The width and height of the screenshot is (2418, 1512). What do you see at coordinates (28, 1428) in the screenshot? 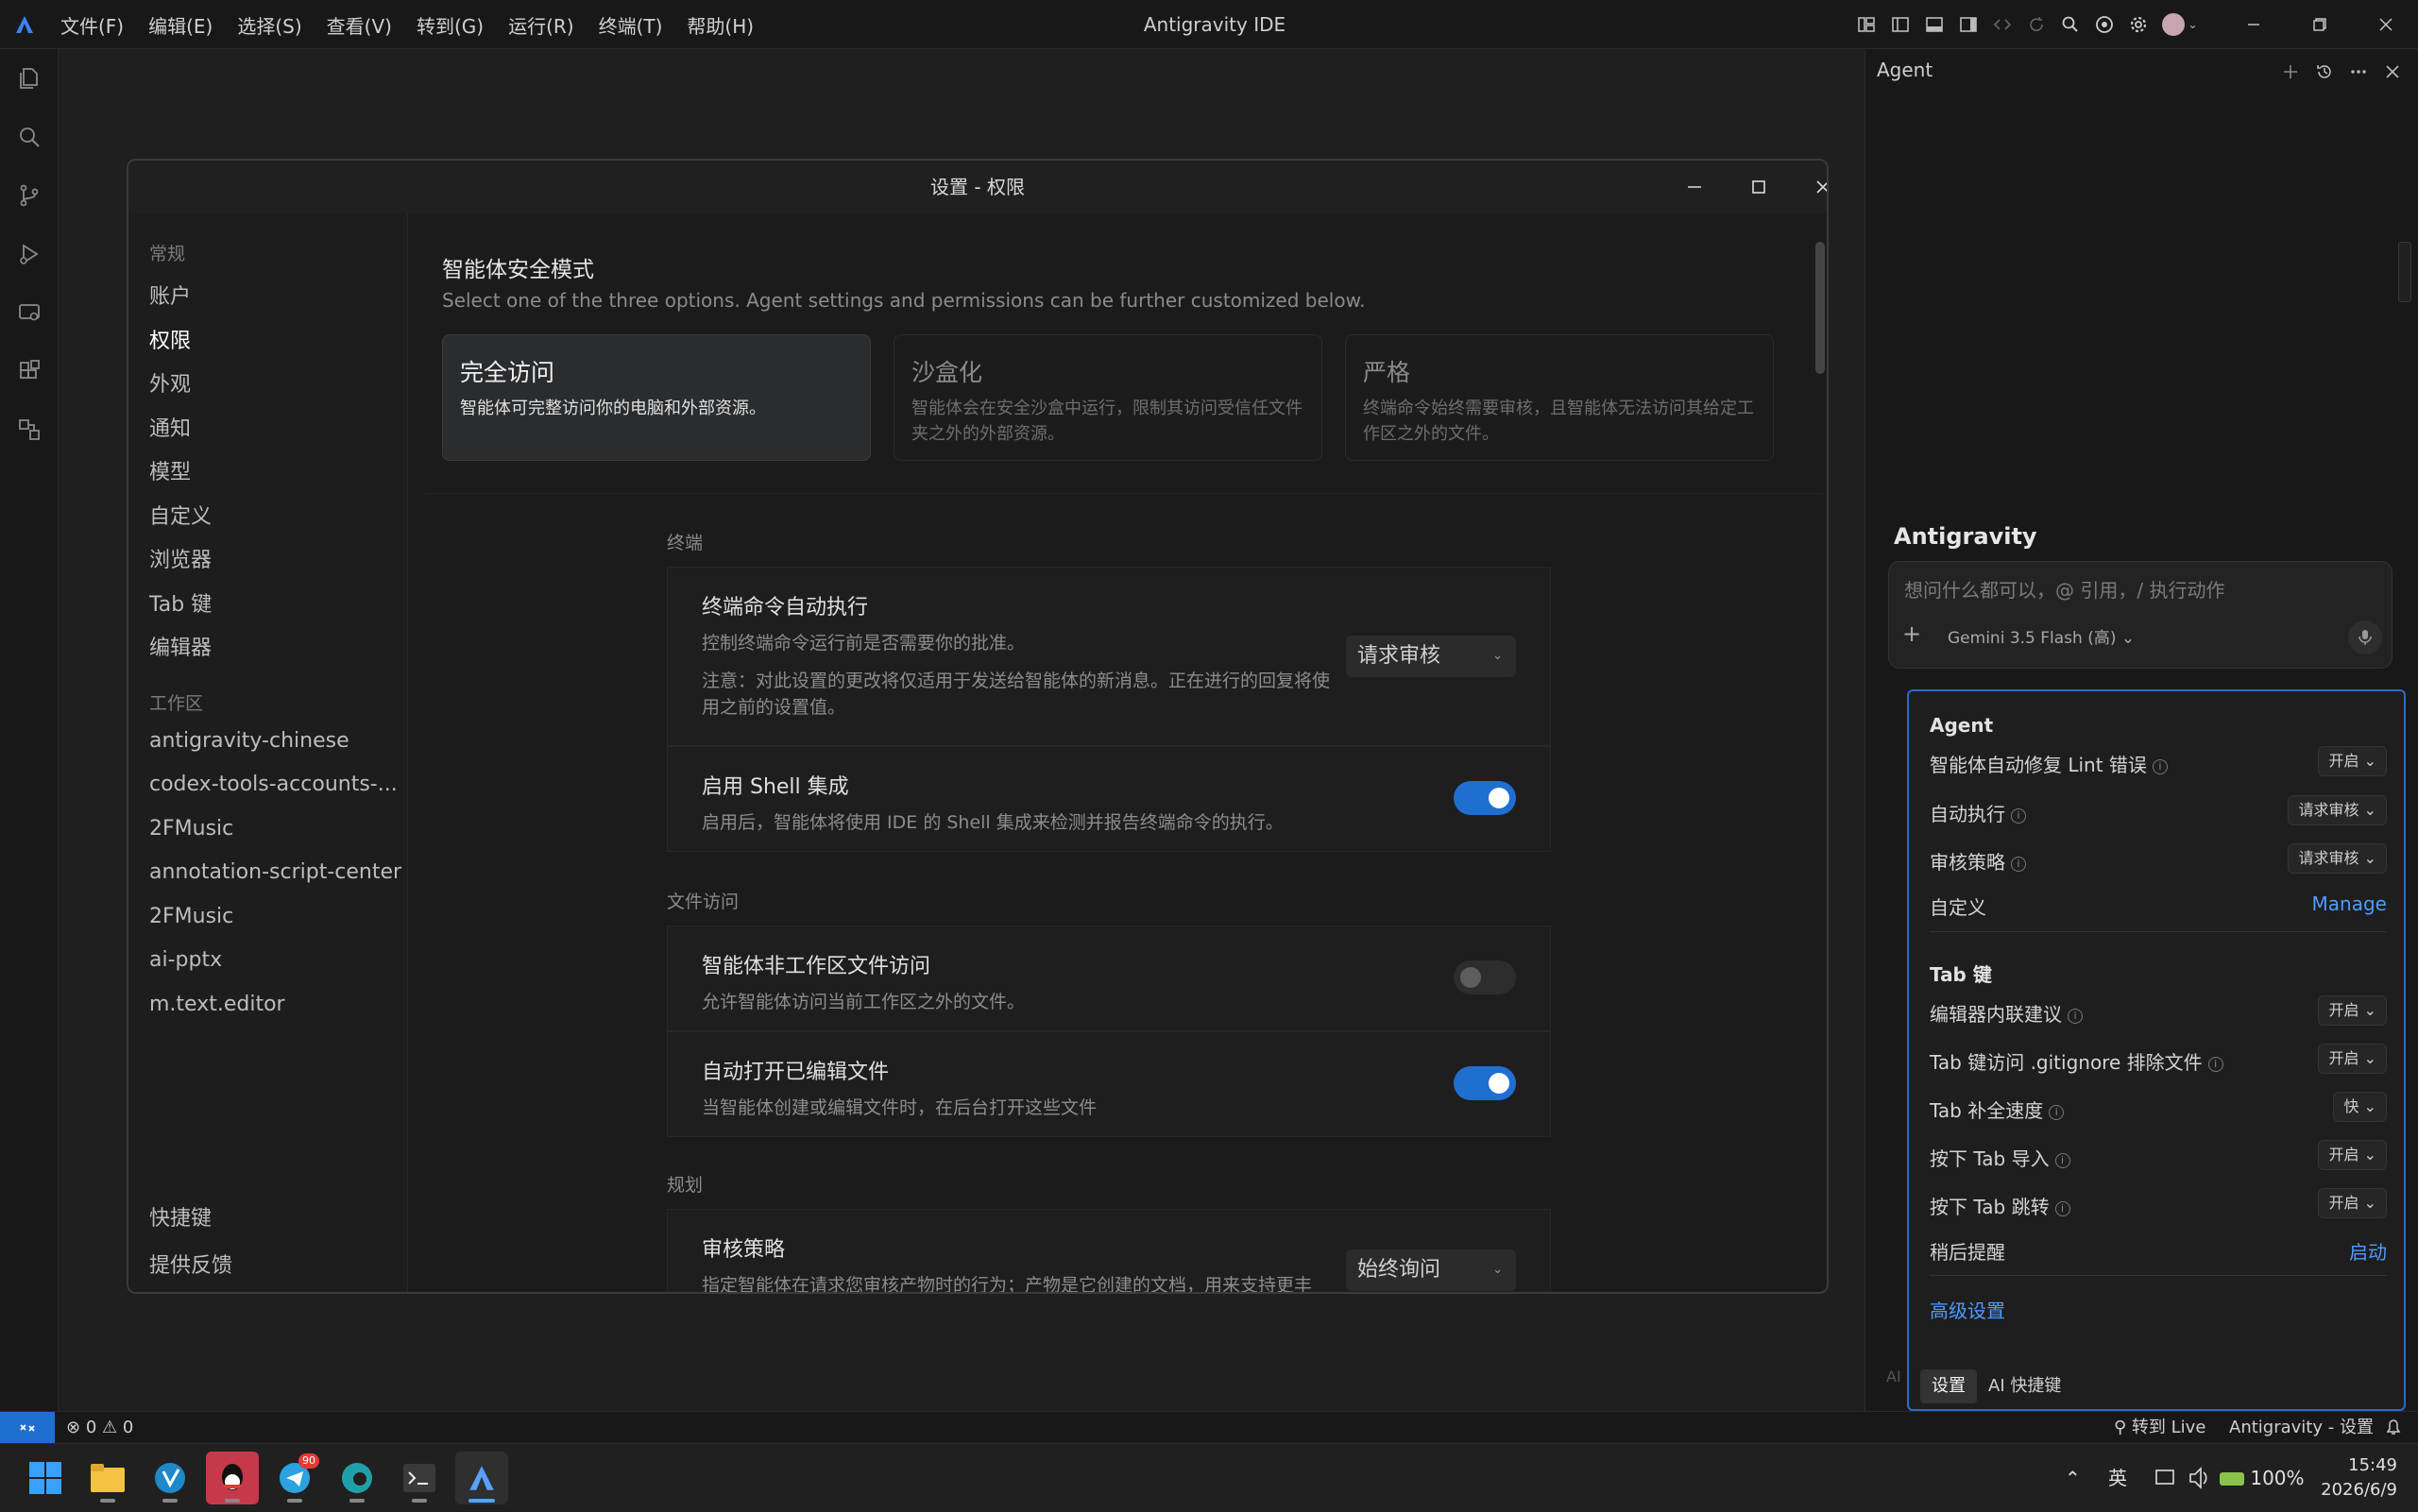
I see `remote-indicator` at bounding box center [28, 1428].